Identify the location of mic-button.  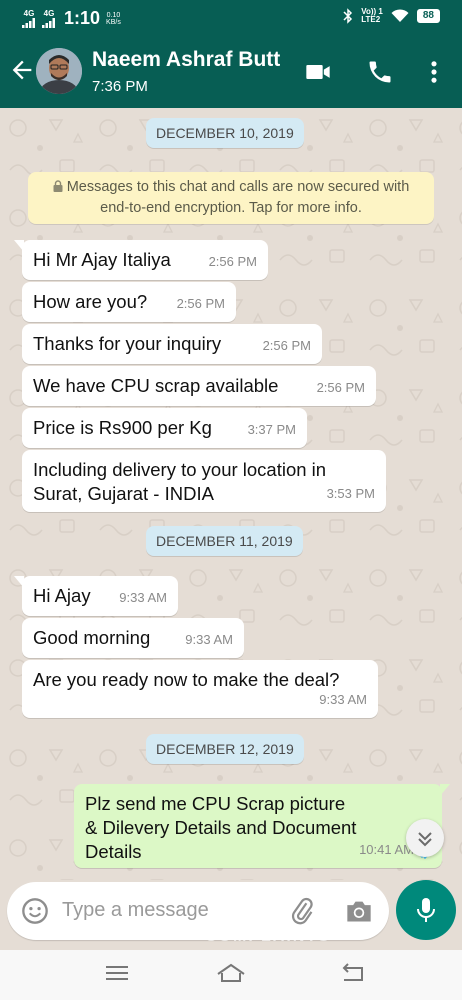
(426, 910).